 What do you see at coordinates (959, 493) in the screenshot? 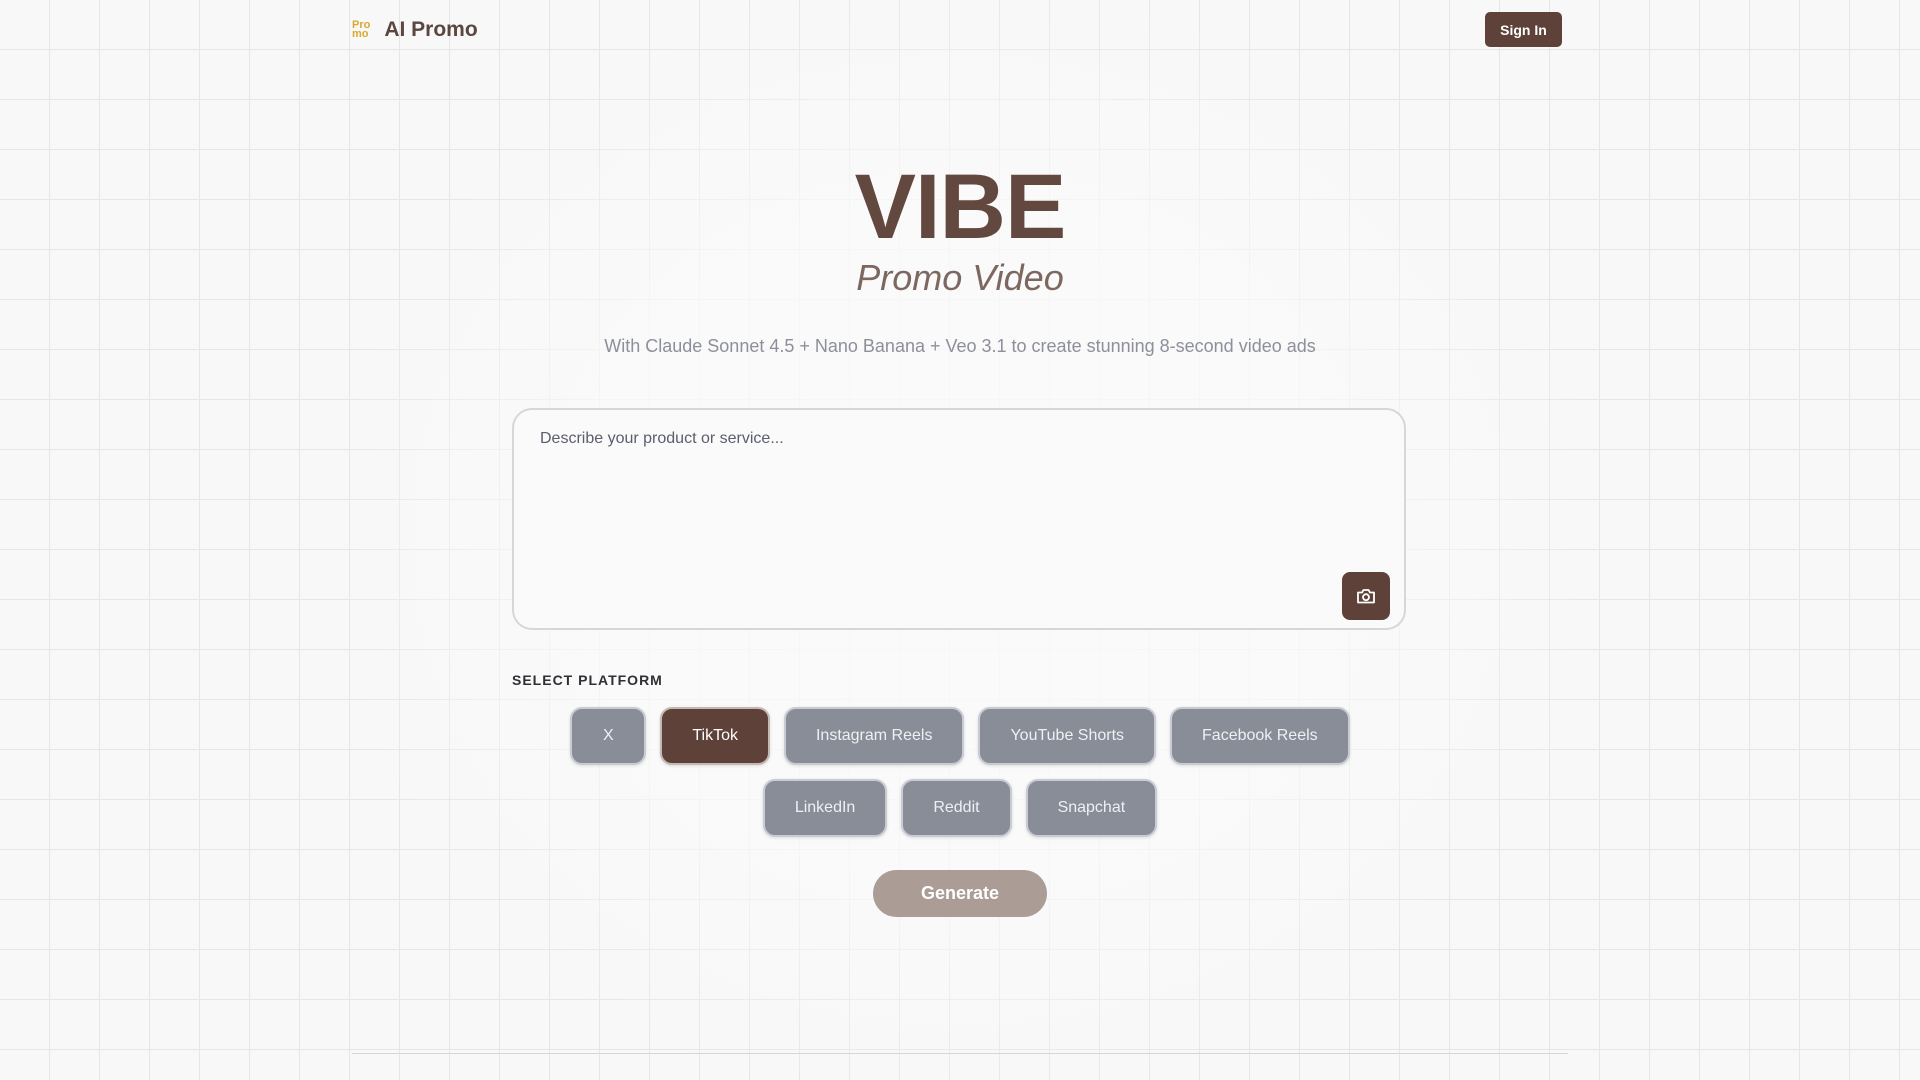
I see `product-description-input` at bounding box center [959, 493].